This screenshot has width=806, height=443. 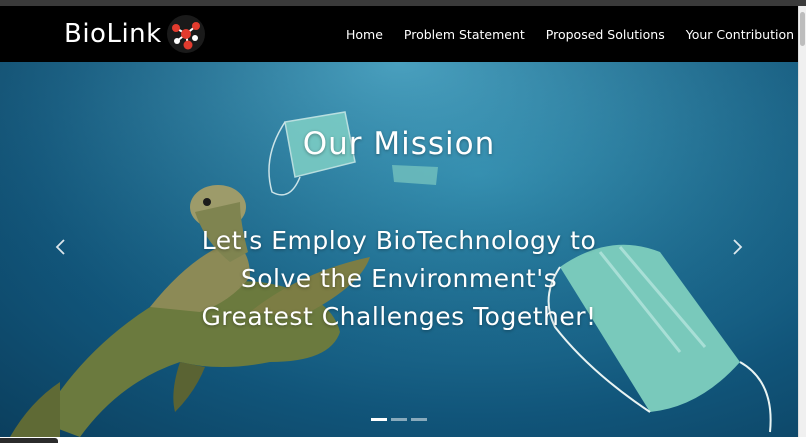 I want to click on chevron-right-icon, so click(x=738, y=247).